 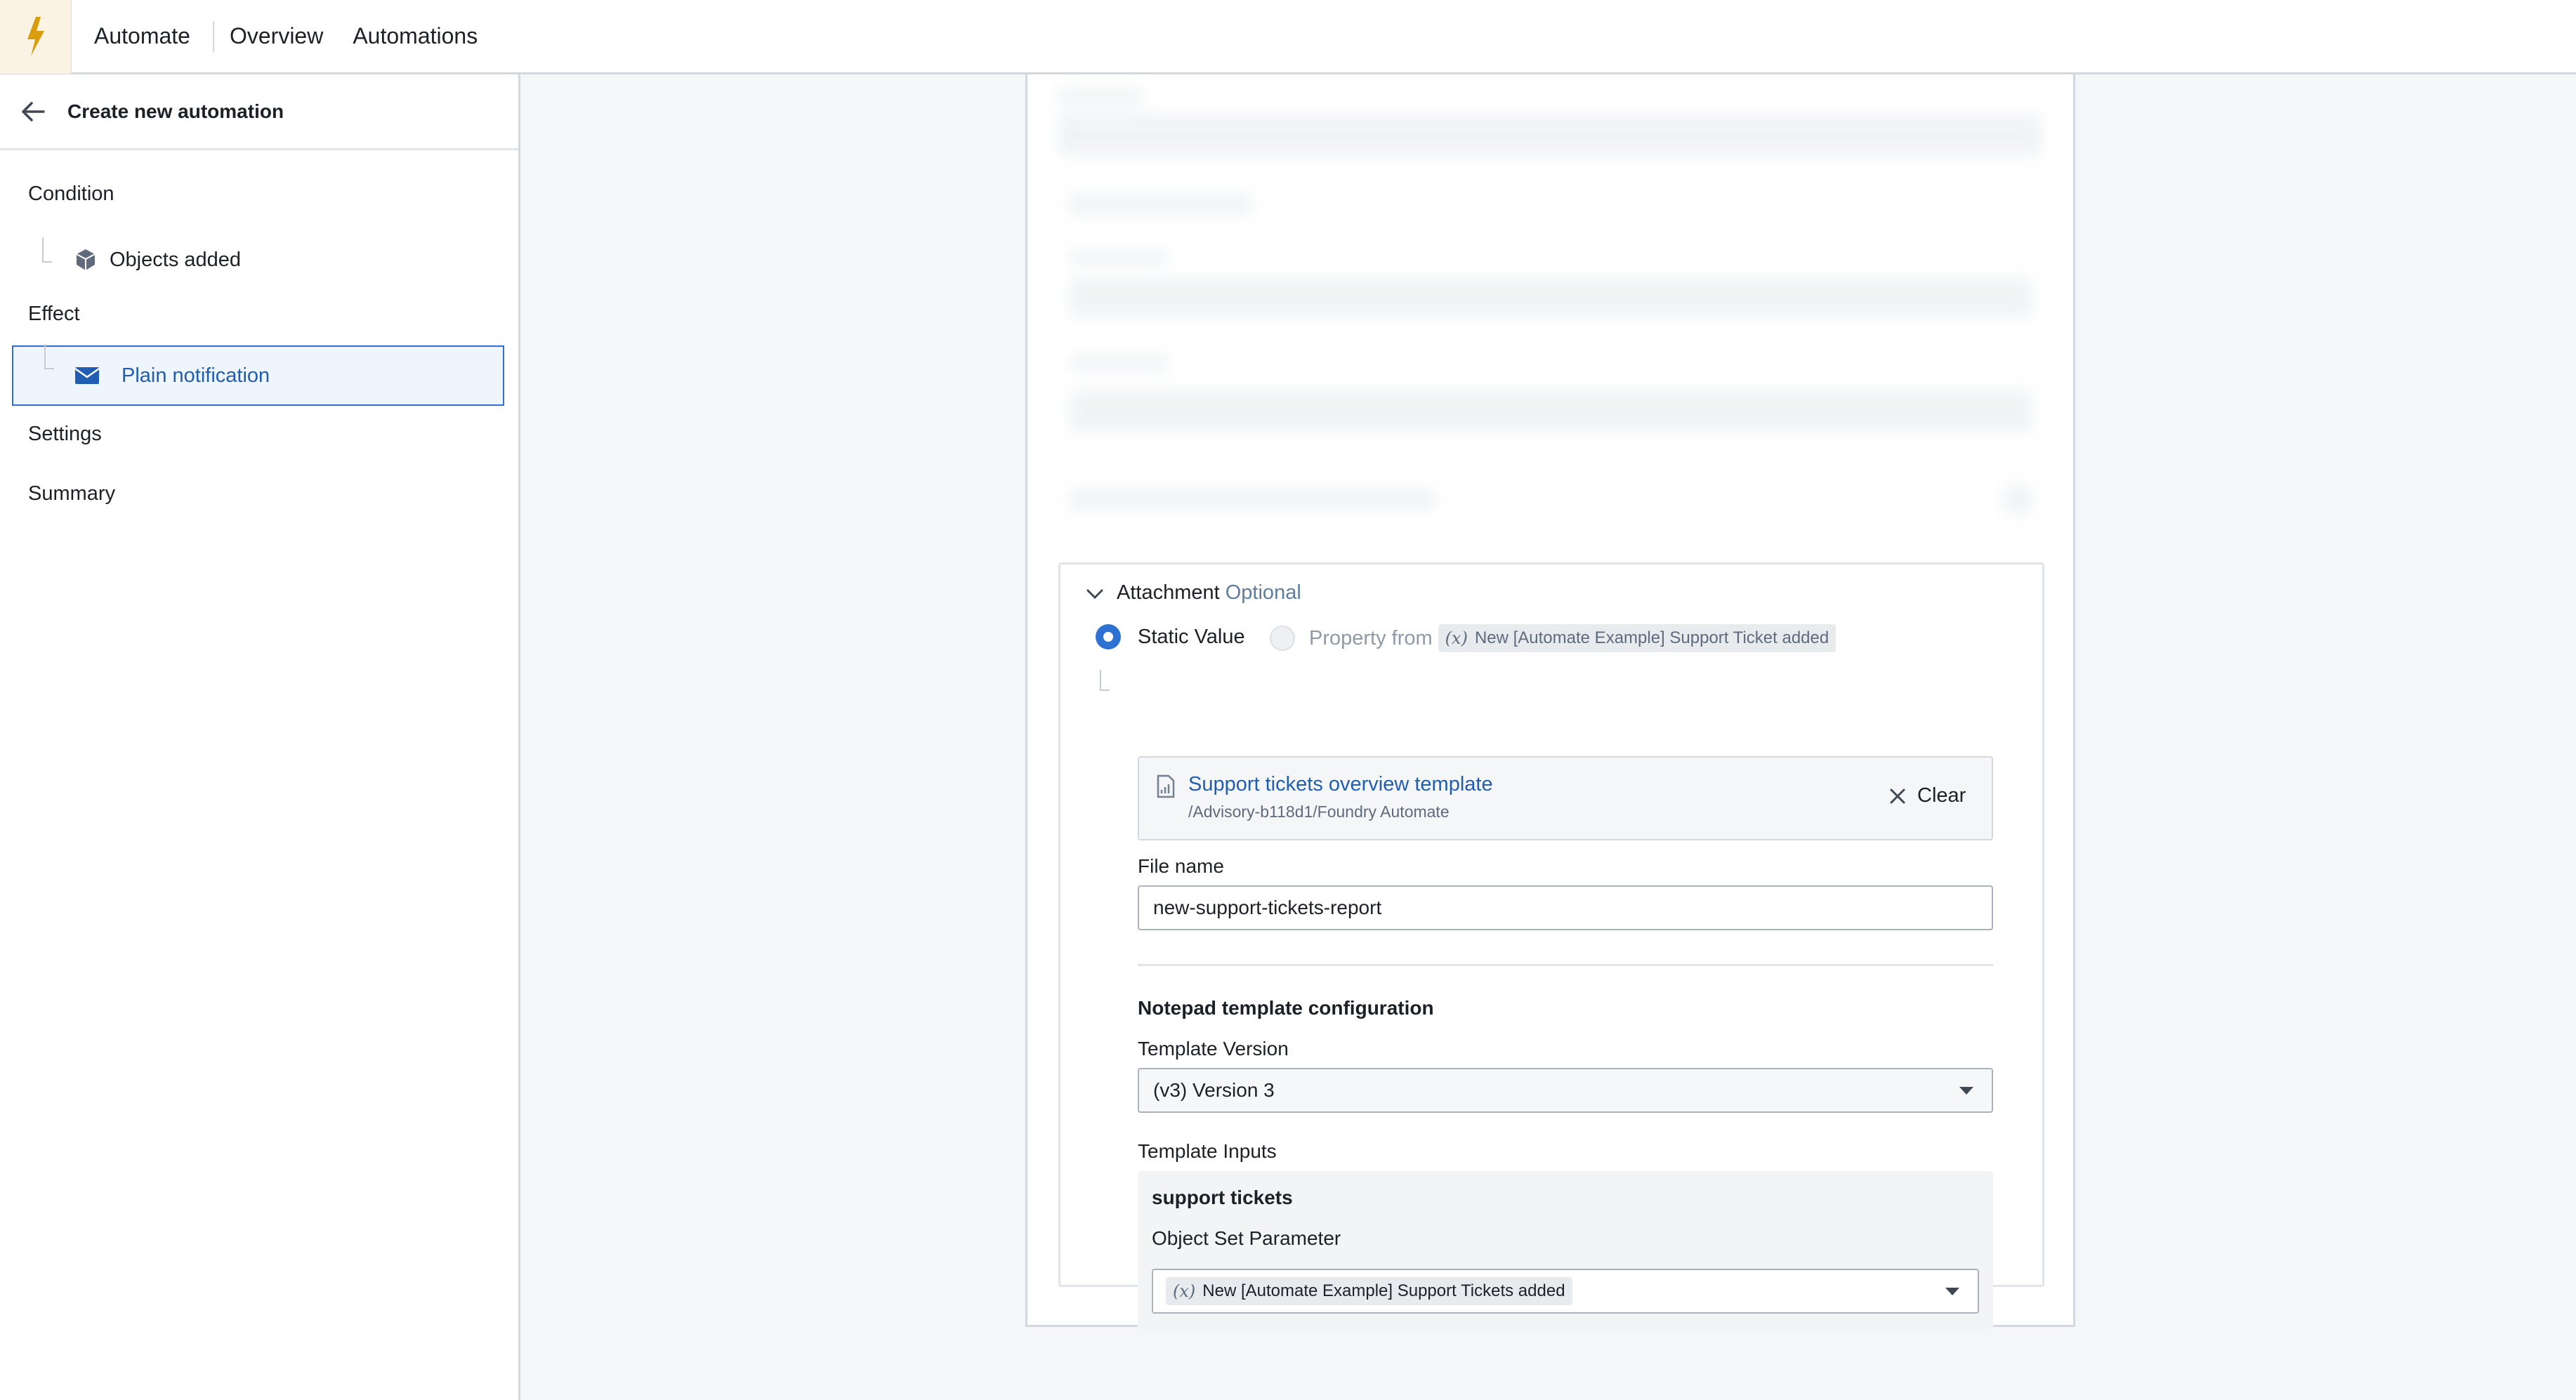 What do you see at coordinates (71, 494) in the screenshot?
I see `sidebar-section-summary: Summary` at bounding box center [71, 494].